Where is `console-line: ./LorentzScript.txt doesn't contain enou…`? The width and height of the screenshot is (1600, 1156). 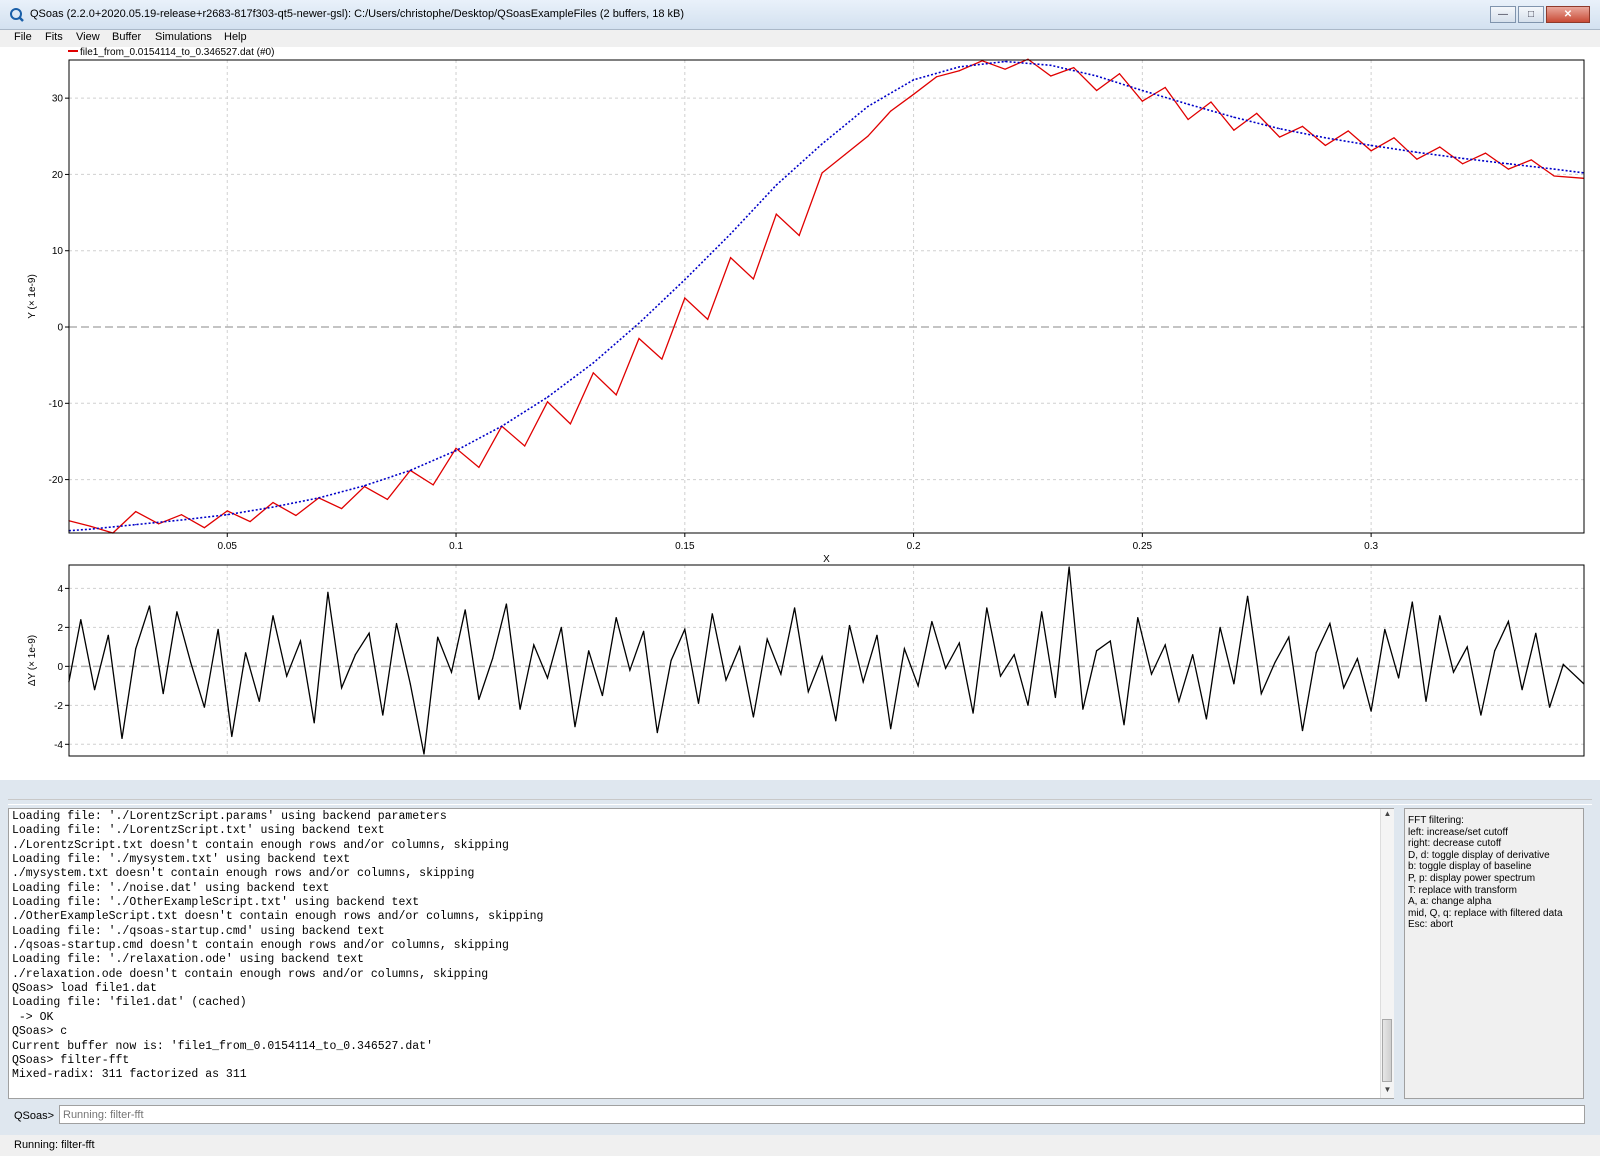 console-line: ./LorentzScript.txt doesn't contain enou… is located at coordinates (260, 845).